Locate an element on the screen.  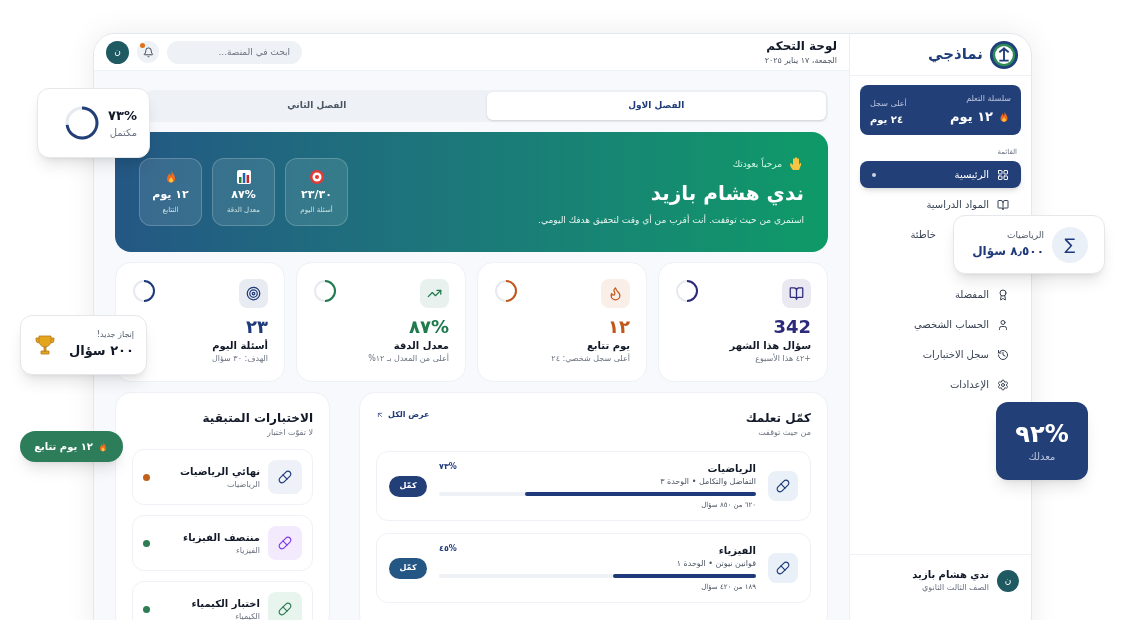
test-item: منتصف الفيزياء الفيزياء is located at coordinates (222, 543).